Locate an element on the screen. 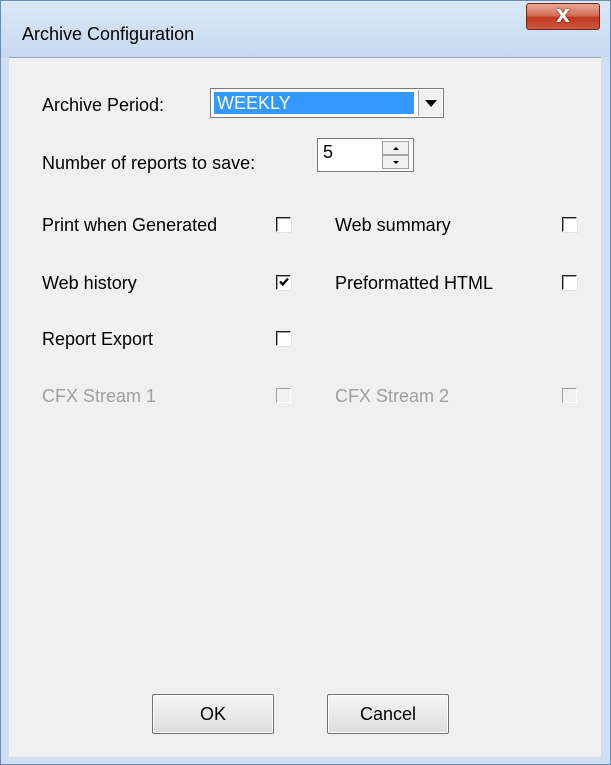 Image resolution: width=611 pixels, height=765 pixels. checkmark-icon is located at coordinates (284, 282).